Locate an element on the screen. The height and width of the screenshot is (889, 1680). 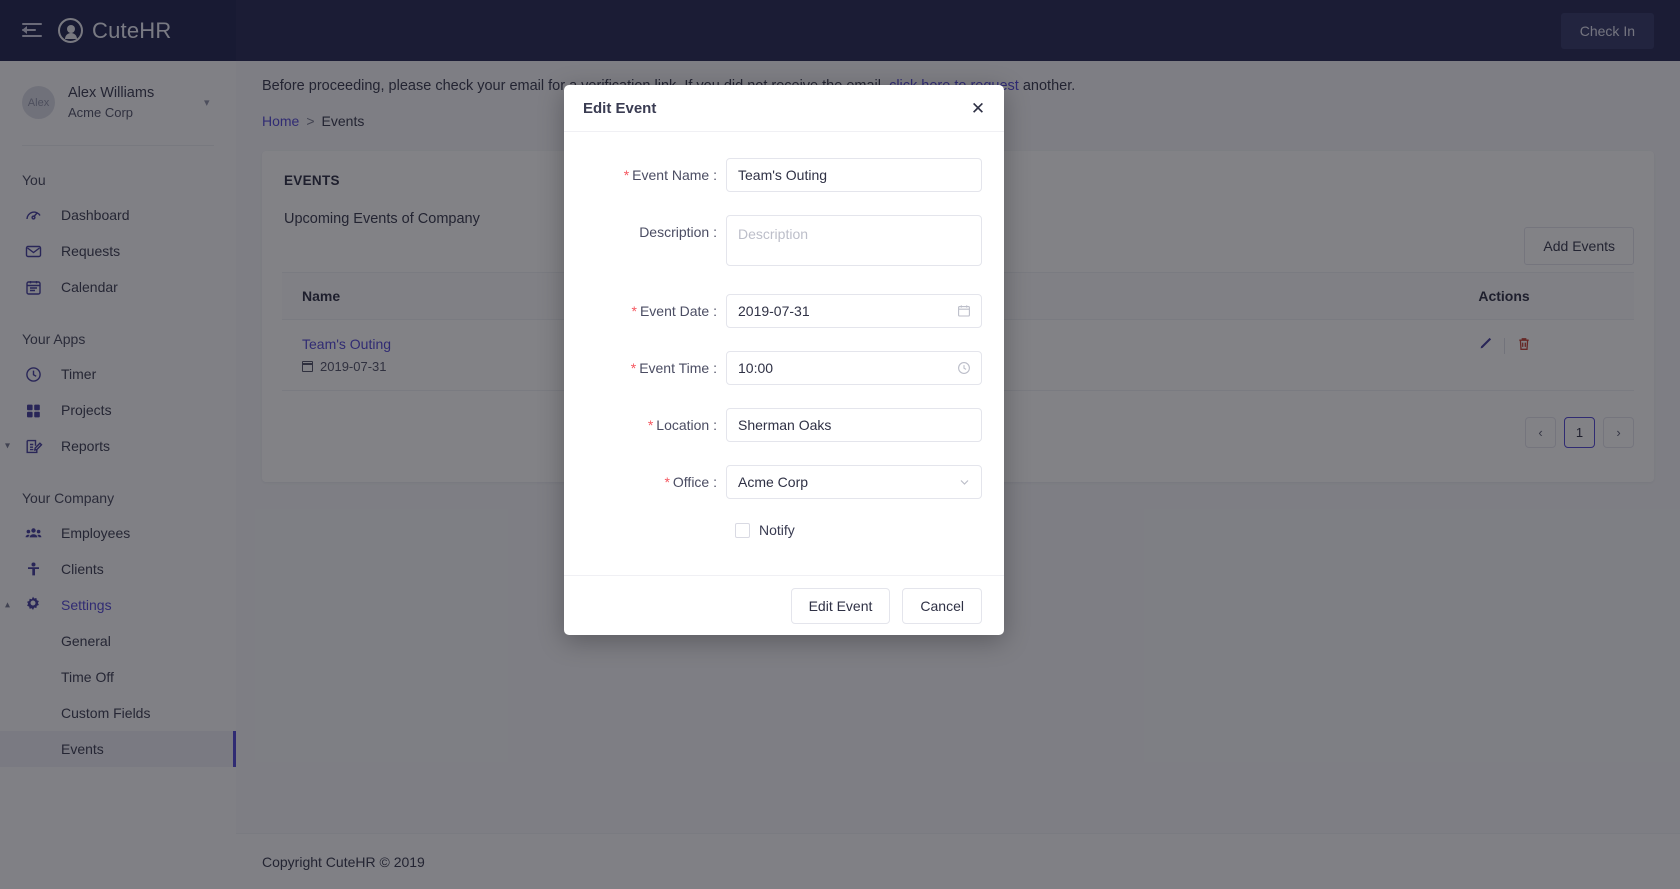
field-label: * Location : is located at coordinates (656, 420).